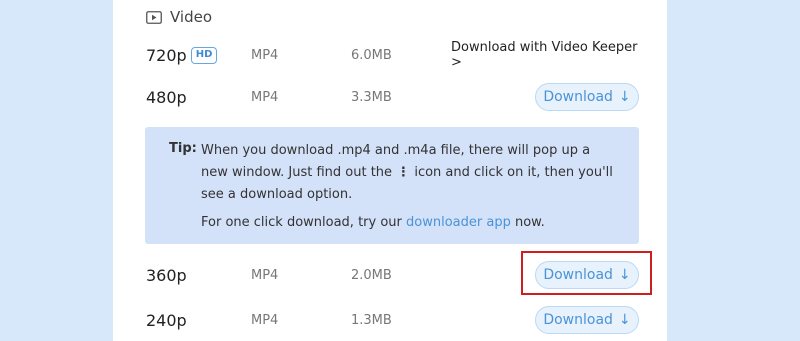  I want to click on video-icon, so click(154, 17).